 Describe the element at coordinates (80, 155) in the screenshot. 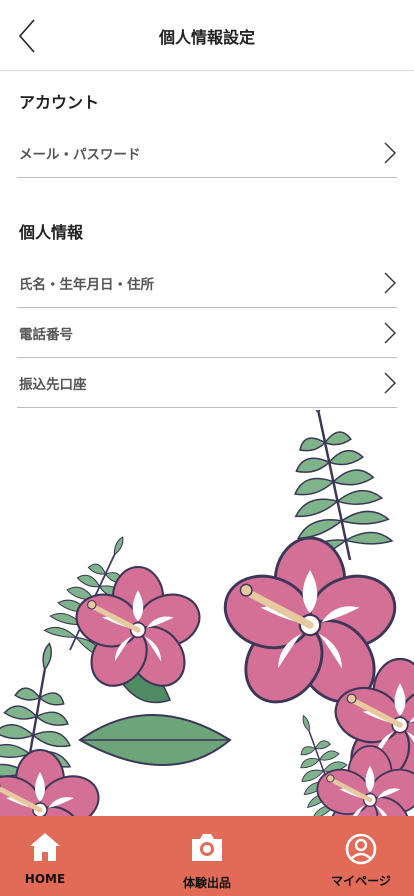

I see `menu-item-label: メール・パスワード` at that location.